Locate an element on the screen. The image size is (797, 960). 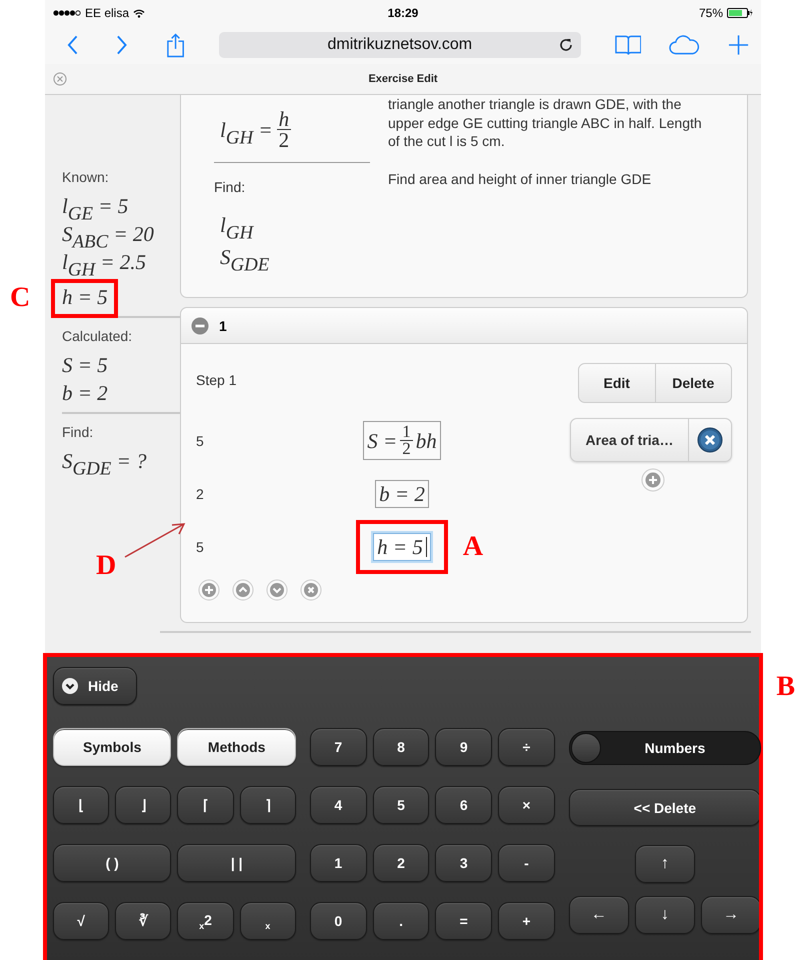
number-key: × is located at coordinates (526, 805).